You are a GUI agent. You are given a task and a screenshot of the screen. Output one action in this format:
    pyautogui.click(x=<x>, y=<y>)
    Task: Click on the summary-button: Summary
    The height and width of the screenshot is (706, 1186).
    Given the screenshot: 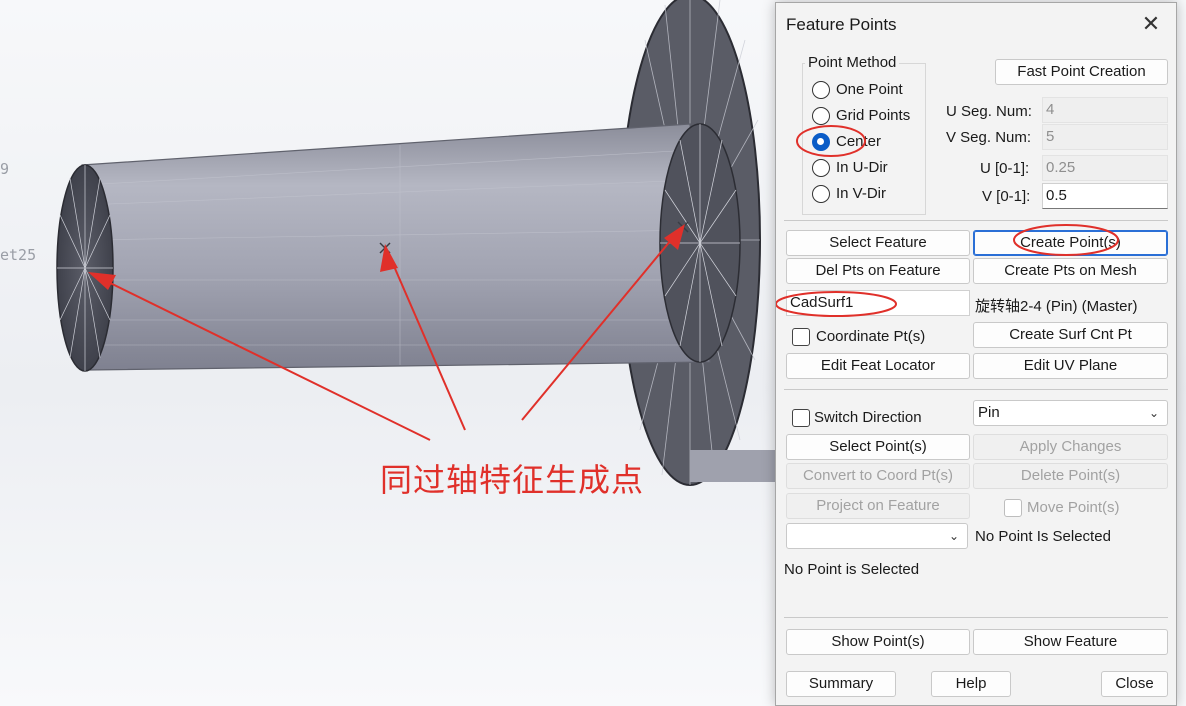 What is the action you would take?
    pyautogui.click(x=841, y=684)
    